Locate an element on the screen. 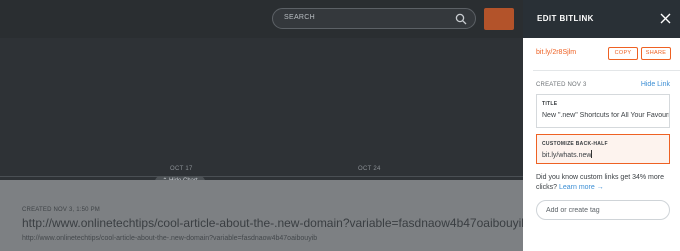 Image resolution: width=680 pixels, height=251 pixels. search-icon is located at coordinates (461, 19).